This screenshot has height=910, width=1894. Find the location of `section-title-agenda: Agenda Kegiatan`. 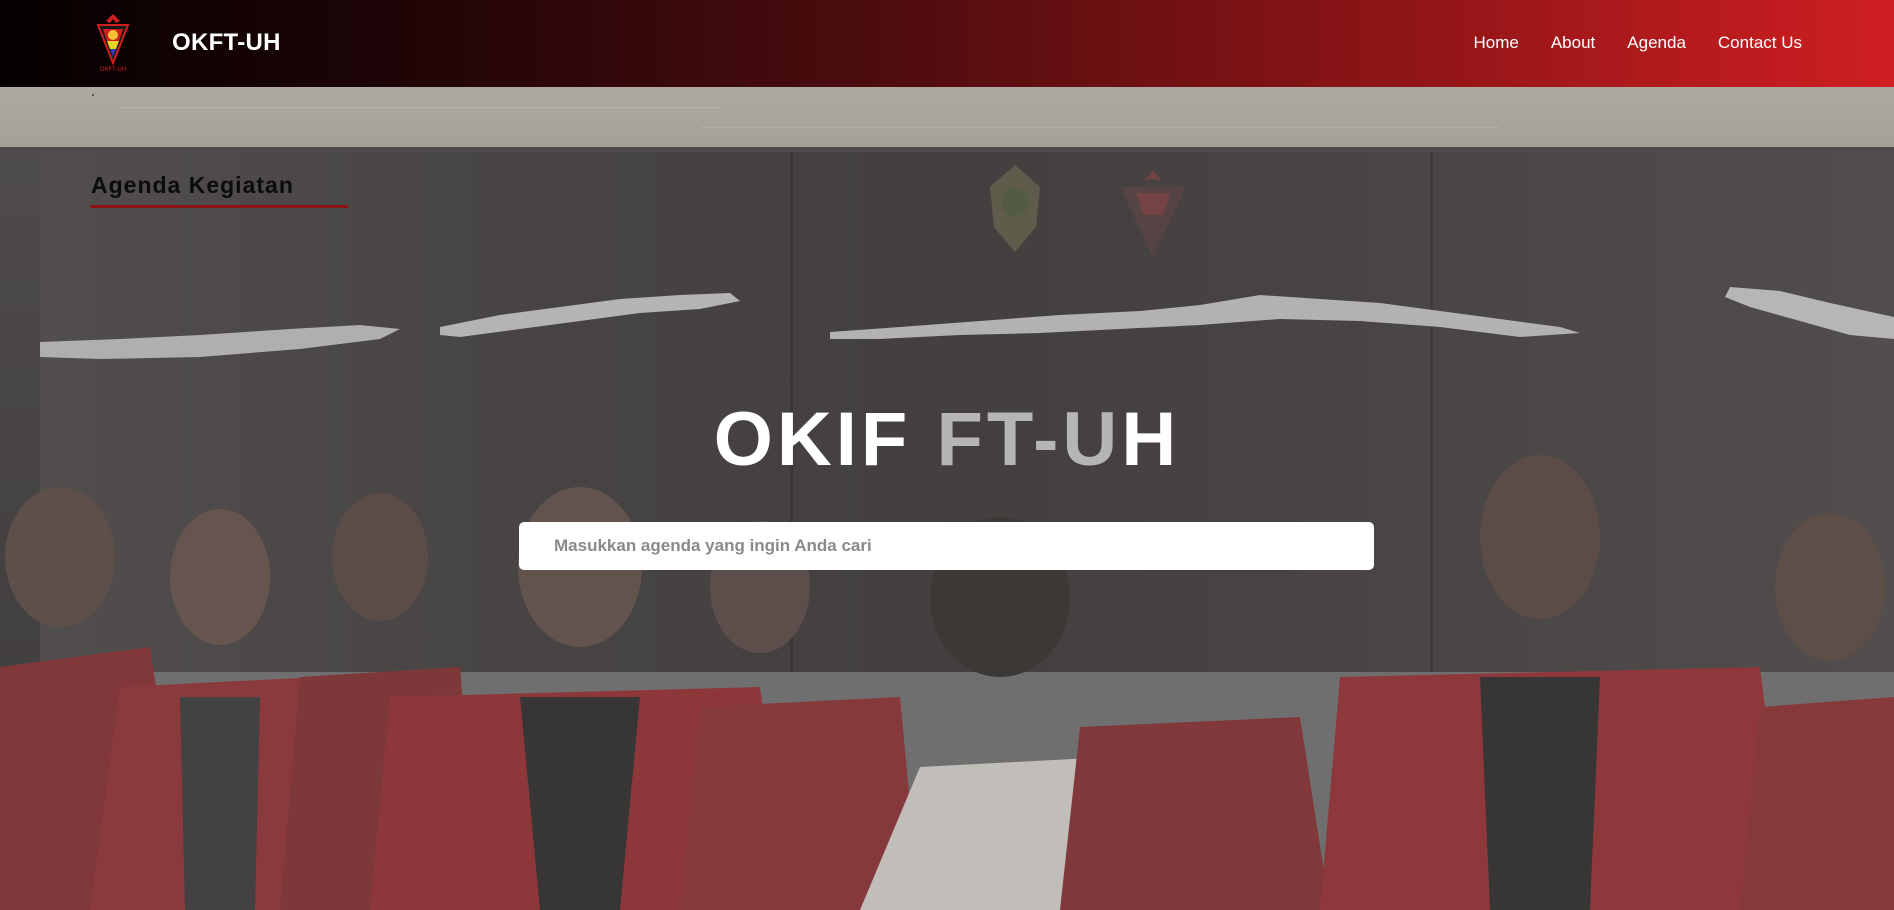

section-title-agenda: Agenda Kegiatan is located at coordinates (192, 185).